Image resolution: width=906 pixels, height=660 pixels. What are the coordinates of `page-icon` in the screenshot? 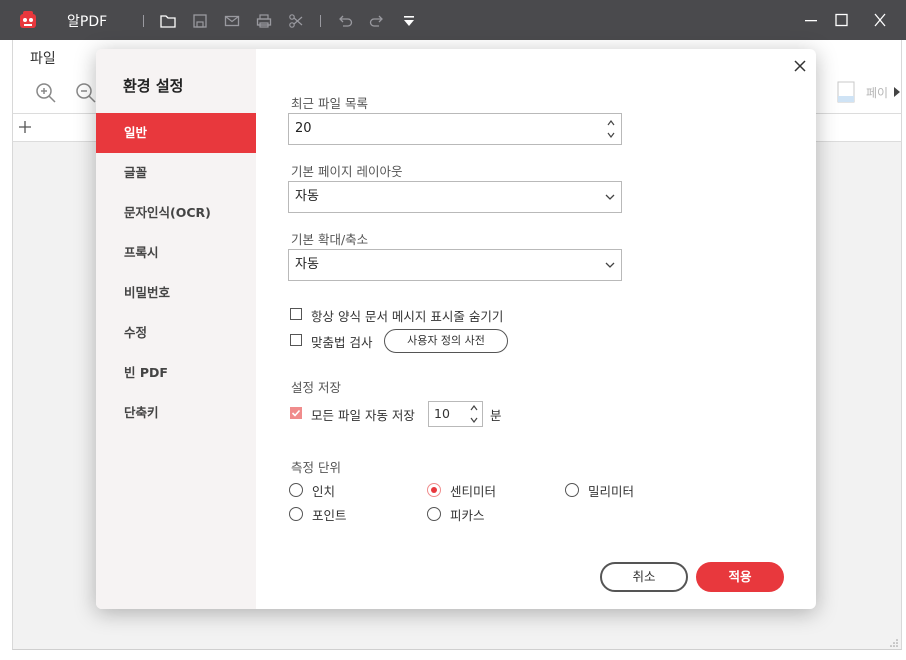 It's located at (846, 92).